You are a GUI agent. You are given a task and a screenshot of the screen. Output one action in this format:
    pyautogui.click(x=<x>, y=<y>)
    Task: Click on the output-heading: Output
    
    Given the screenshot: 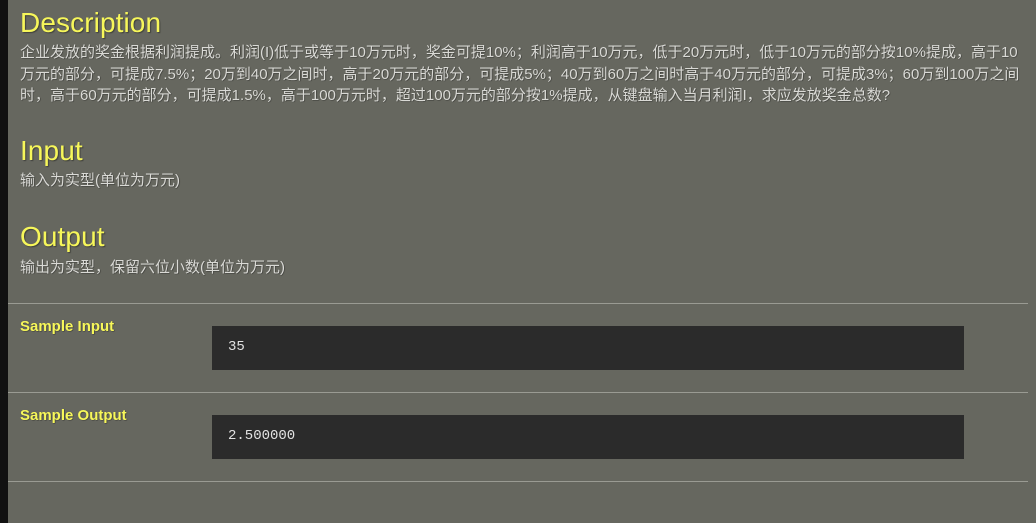 What is the action you would take?
    pyautogui.click(x=62, y=237)
    